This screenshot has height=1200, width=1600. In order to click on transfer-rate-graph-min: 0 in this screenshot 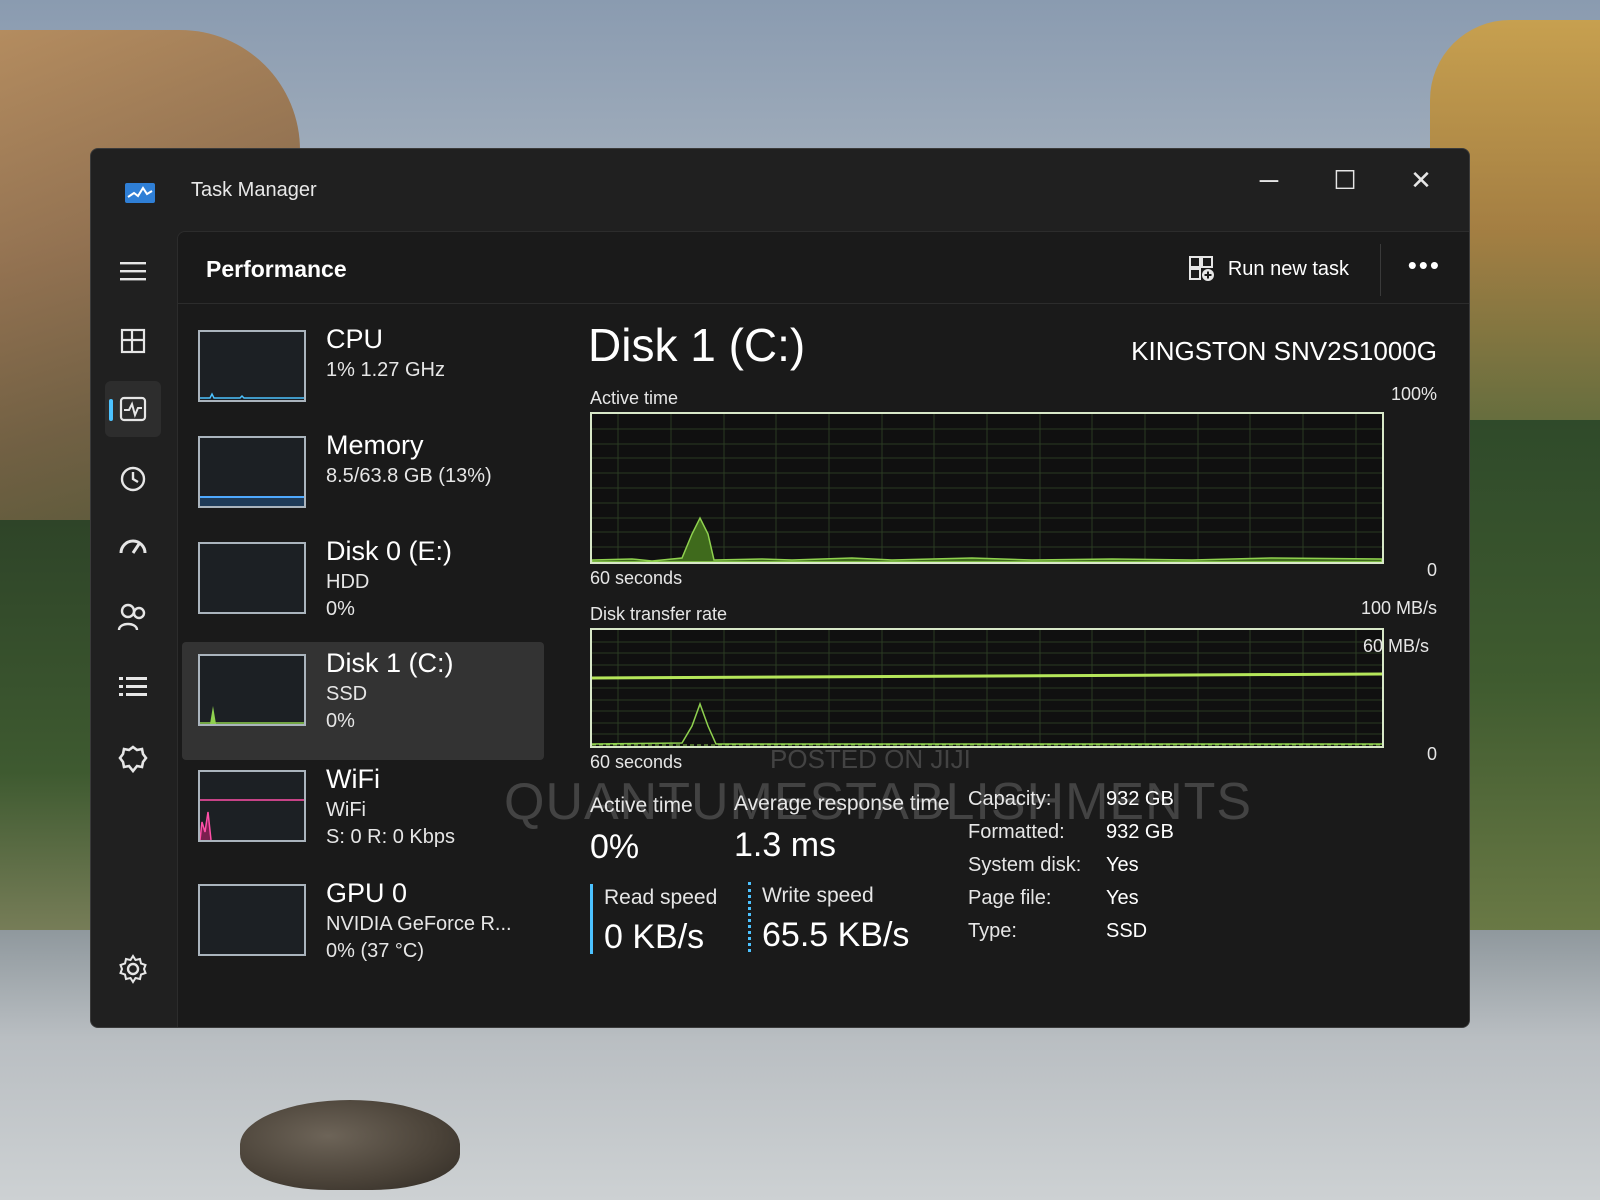, I will do `click(1431, 754)`.